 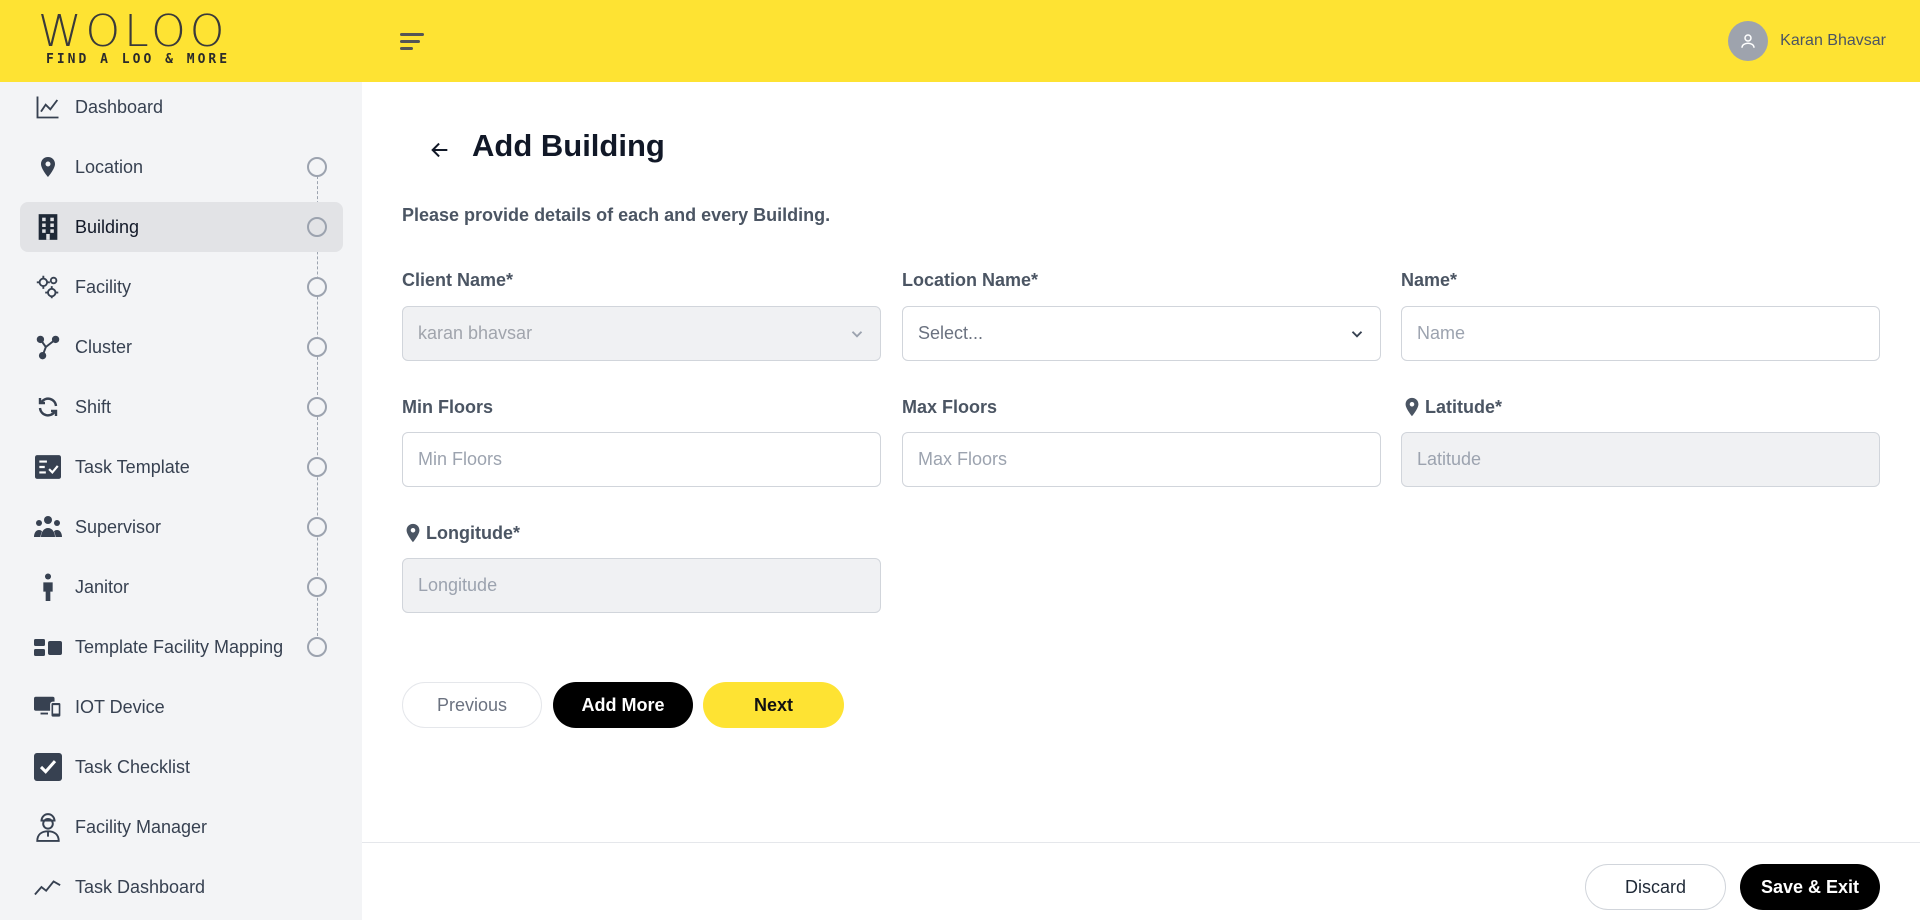 What do you see at coordinates (181, 407) in the screenshot?
I see `sidebar-item-shift: Shift` at bounding box center [181, 407].